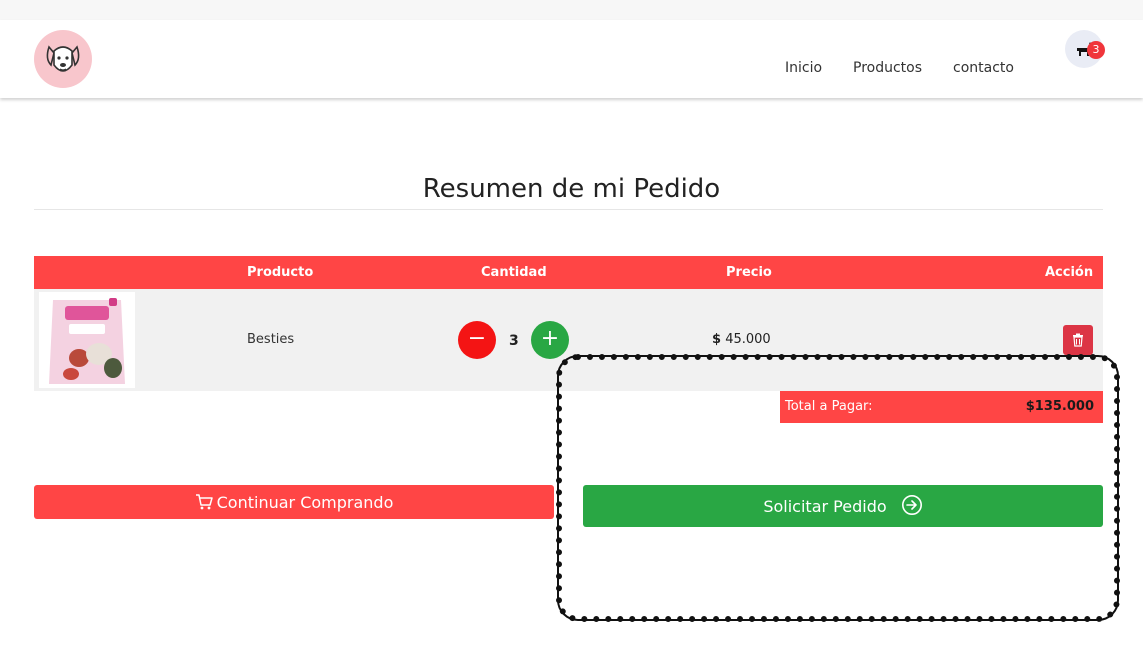 The width and height of the screenshot is (1143, 658). Describe the element at coordinates (477, 340) in the screenshot. I see `decrease-quantity-button: −` at that location.